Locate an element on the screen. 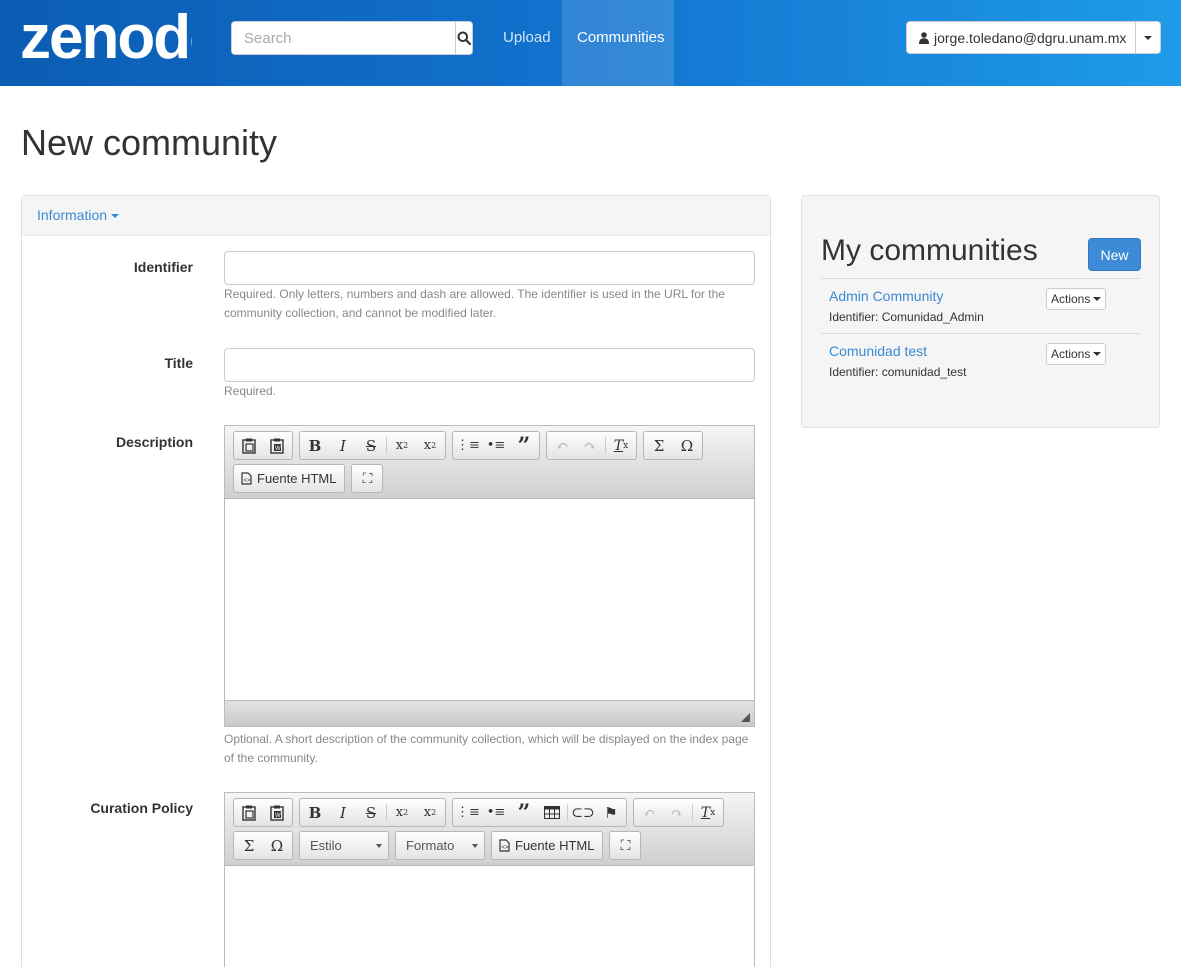  user-menu-button: jorge.toledano@dgru.unam.mx is located at coordinates (1021, 37).